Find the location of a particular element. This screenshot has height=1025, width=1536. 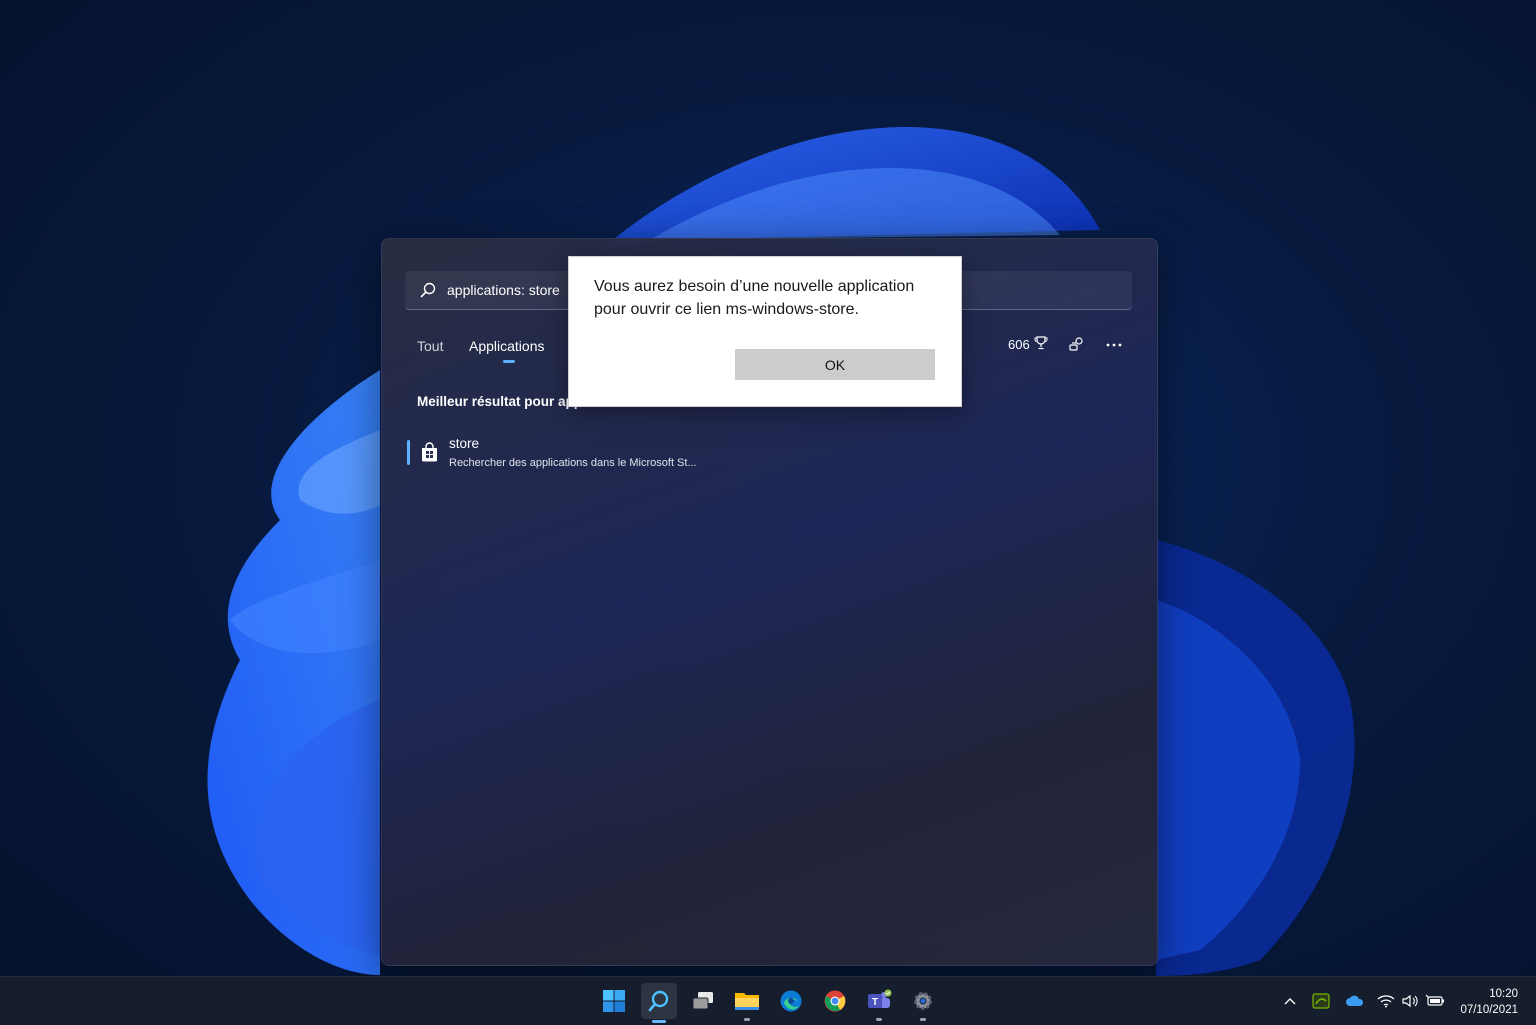

battery-icon is located at coordinates (1435, 1001).